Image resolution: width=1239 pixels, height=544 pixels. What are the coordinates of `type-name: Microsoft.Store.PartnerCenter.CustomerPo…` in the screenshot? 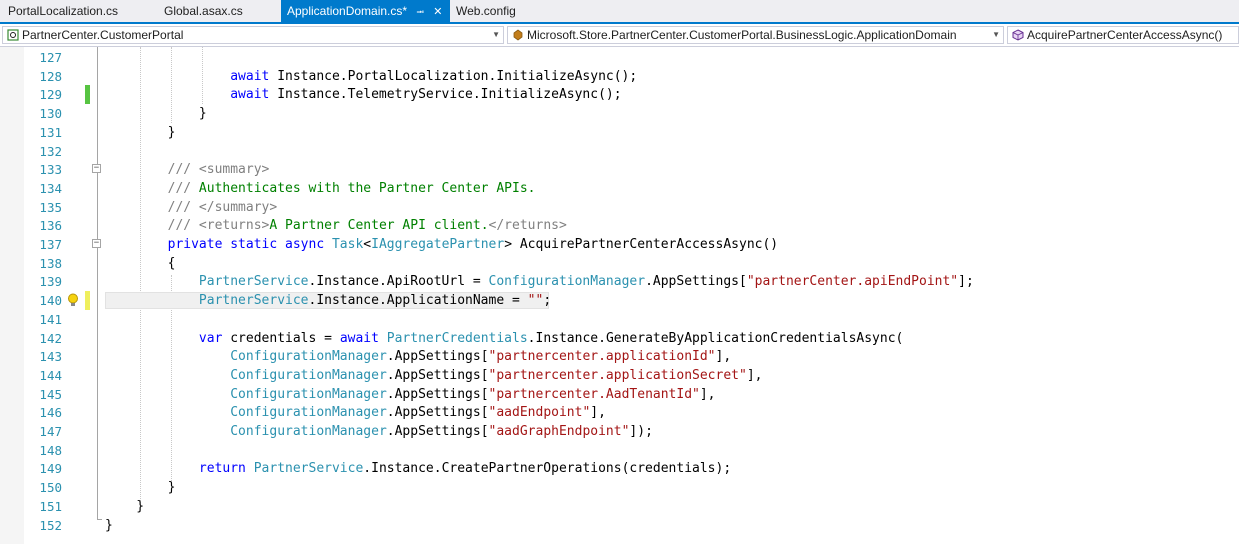 It's located at (742, 35).